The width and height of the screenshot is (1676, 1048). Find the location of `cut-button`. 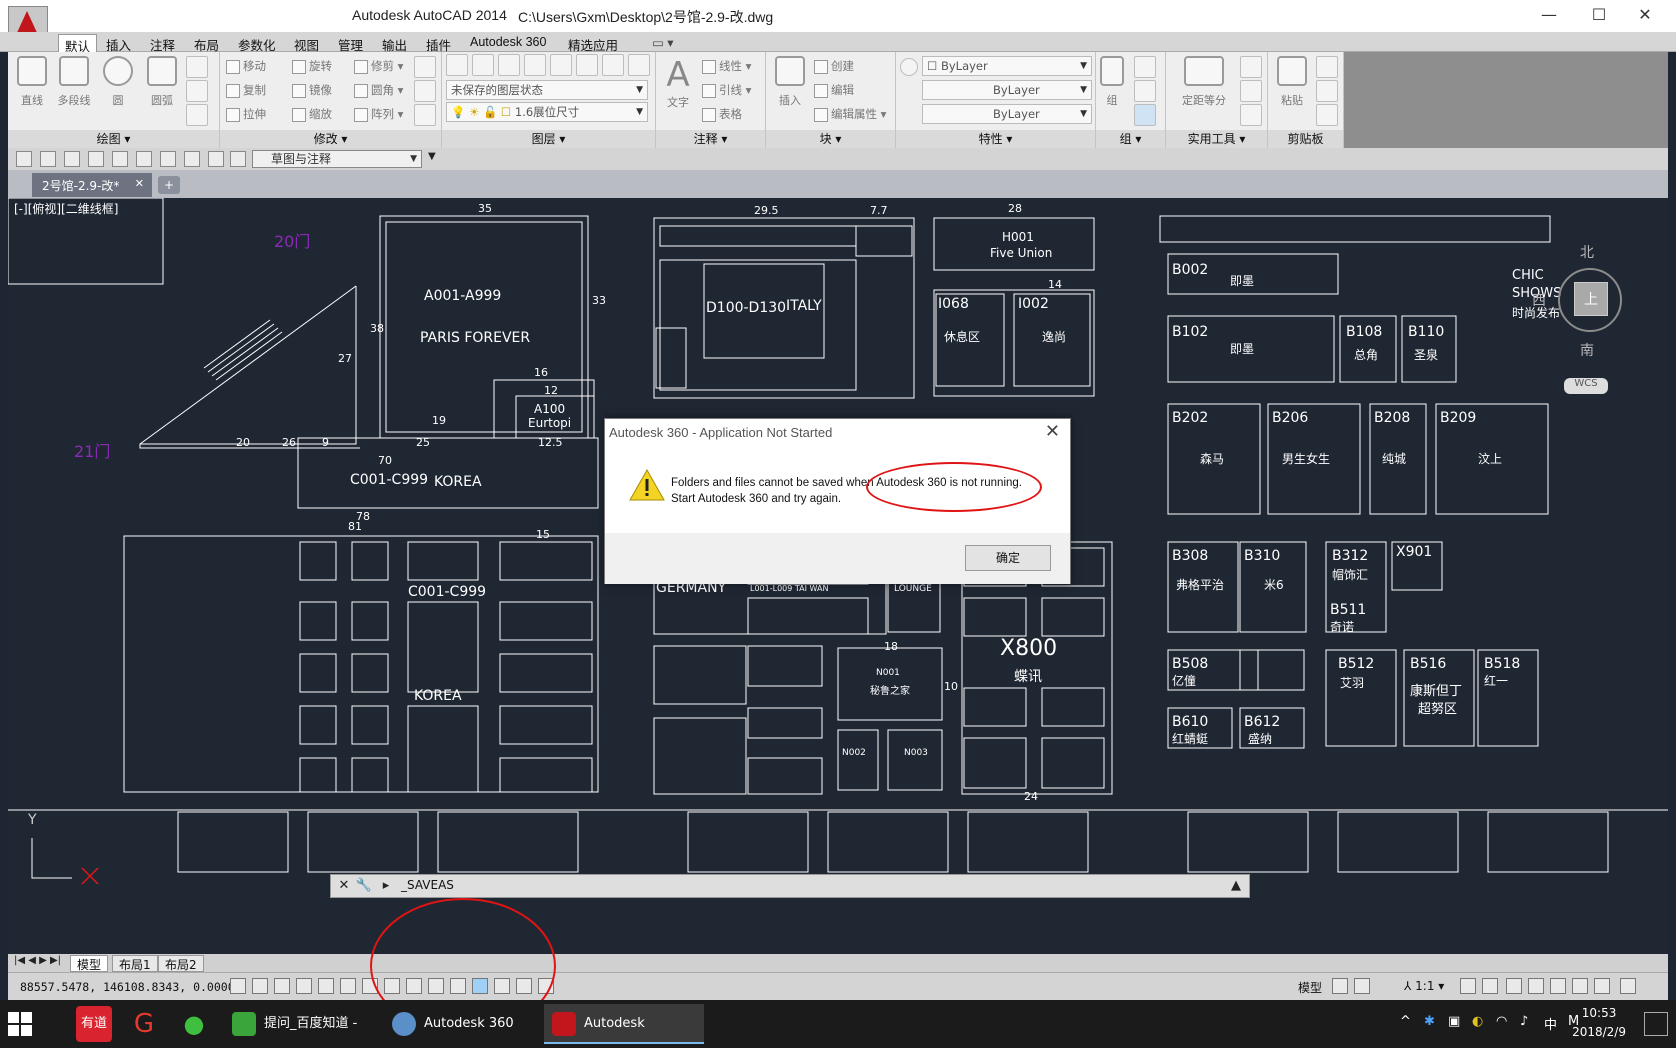

cut-button is located at coordinates (1327, 67).